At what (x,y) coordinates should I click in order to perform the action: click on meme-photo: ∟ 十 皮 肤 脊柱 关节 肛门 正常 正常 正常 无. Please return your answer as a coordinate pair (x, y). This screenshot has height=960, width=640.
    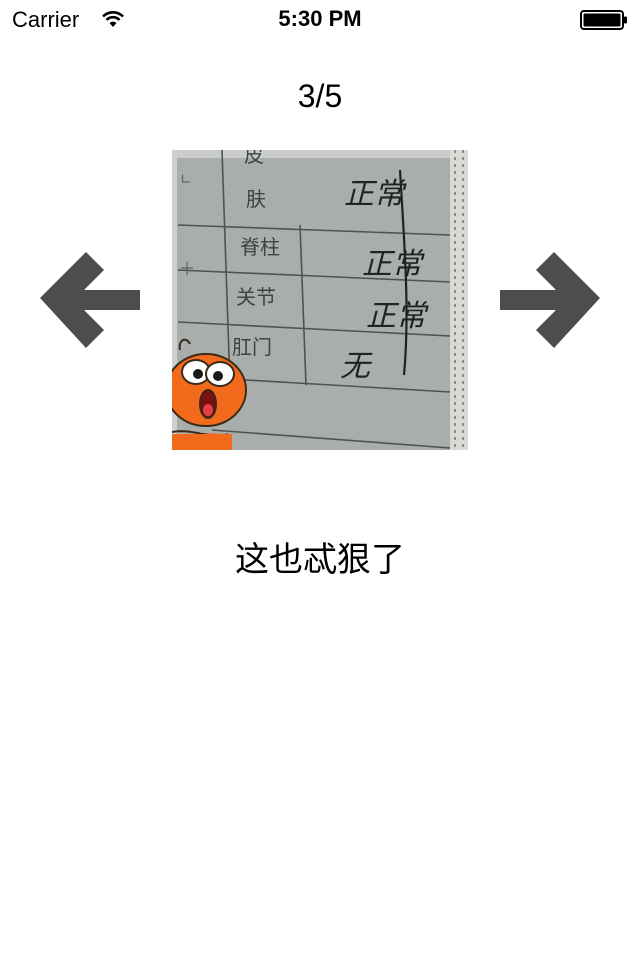
    Looking at the image, I should click on (320, 300).